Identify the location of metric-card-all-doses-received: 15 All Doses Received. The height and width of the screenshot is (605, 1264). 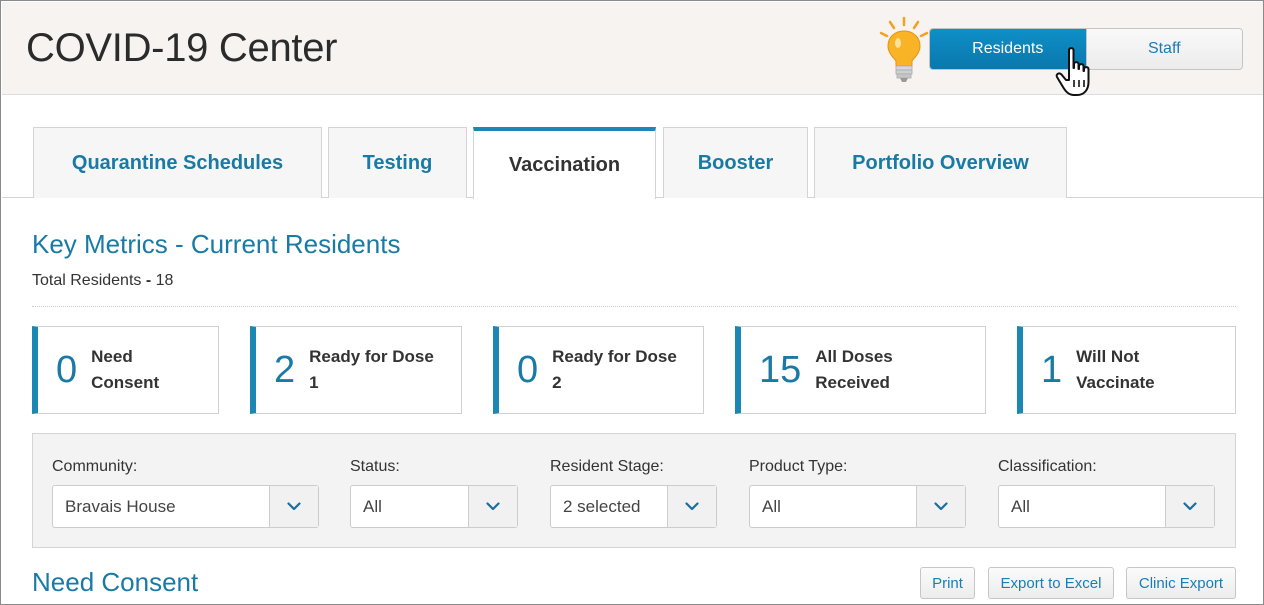
(860, 370).